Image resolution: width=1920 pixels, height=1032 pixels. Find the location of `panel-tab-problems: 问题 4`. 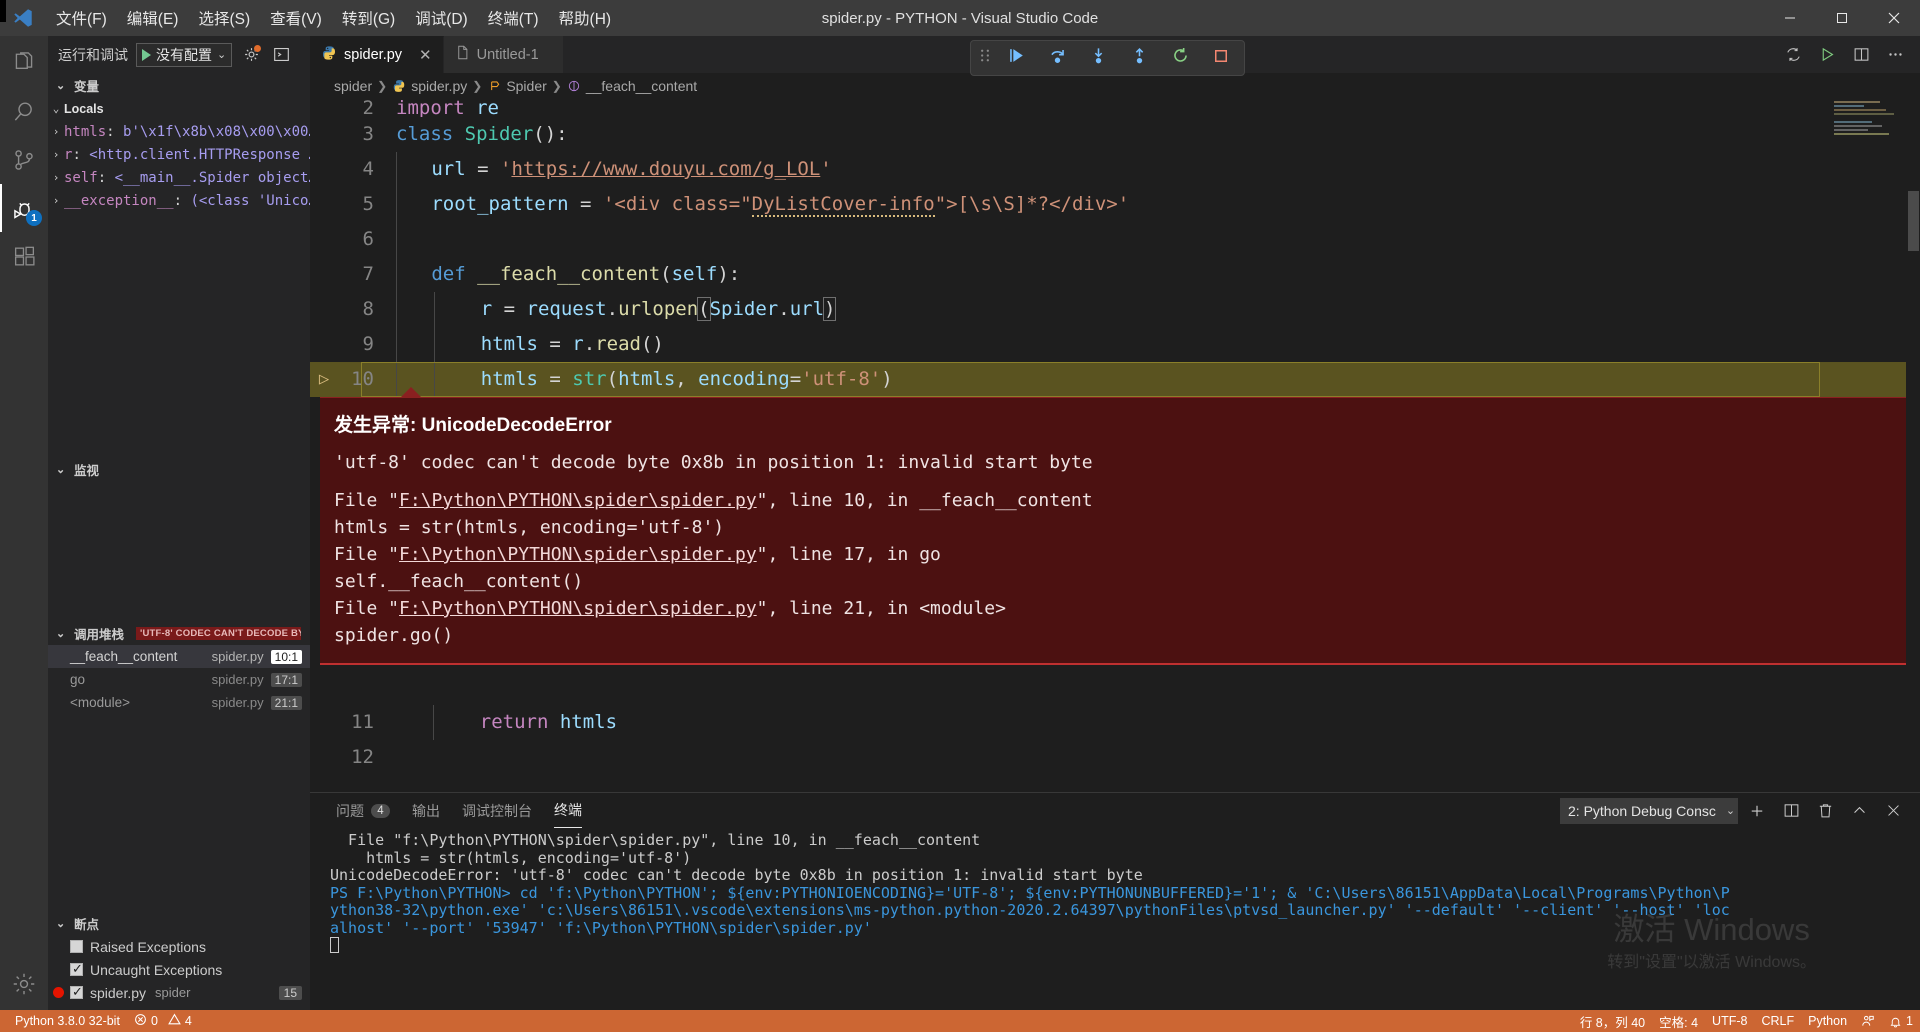

panel-tab-problems: 问题 4 is located at coordinates (363, 810).